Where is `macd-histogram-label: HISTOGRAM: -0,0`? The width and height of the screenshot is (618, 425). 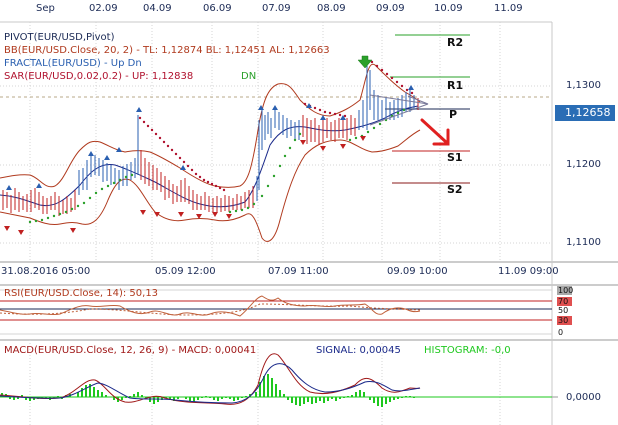 macd-histogram-label: HISTOGRAM: -0,0 is located at coordinates (467, 350).